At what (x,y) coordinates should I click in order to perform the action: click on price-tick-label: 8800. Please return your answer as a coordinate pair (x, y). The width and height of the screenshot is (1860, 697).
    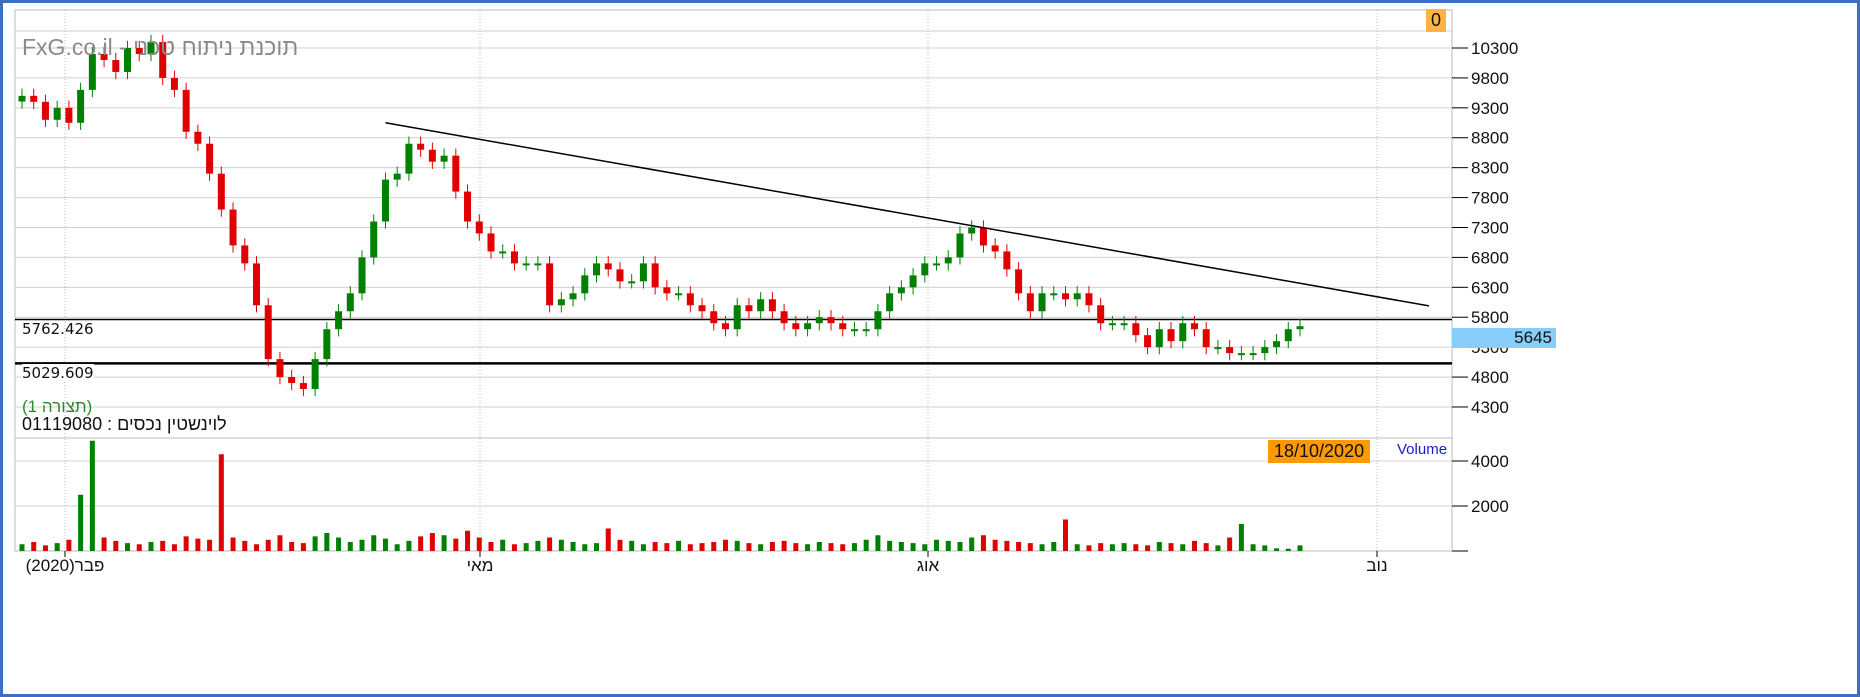
    Looking at the image, I should click on (1490, 138).